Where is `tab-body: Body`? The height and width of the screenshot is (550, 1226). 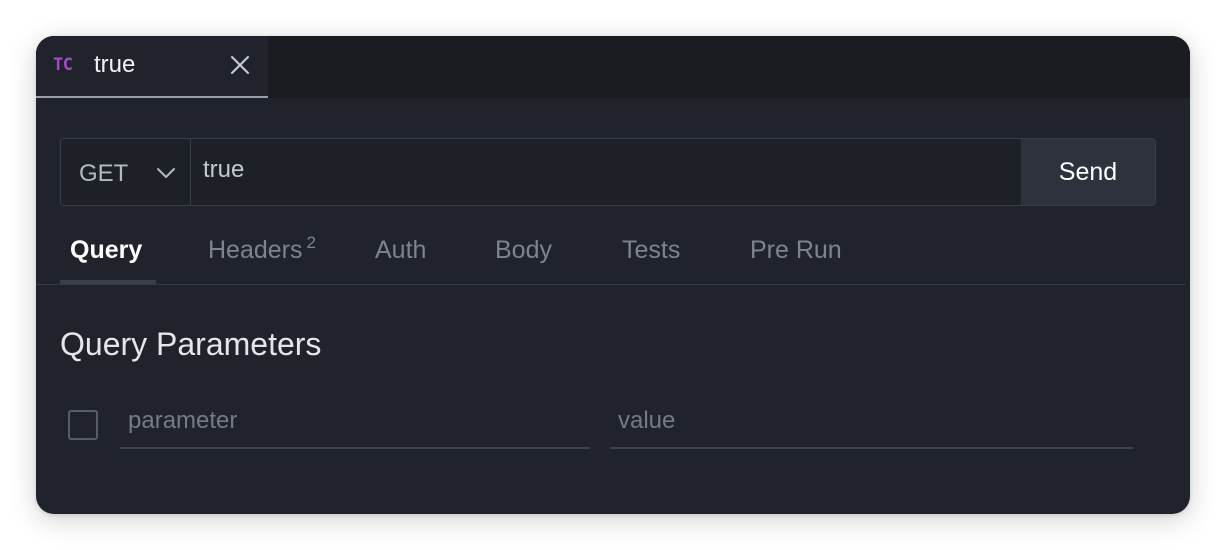 tab-body: Body is located at coordinates (523, 250).